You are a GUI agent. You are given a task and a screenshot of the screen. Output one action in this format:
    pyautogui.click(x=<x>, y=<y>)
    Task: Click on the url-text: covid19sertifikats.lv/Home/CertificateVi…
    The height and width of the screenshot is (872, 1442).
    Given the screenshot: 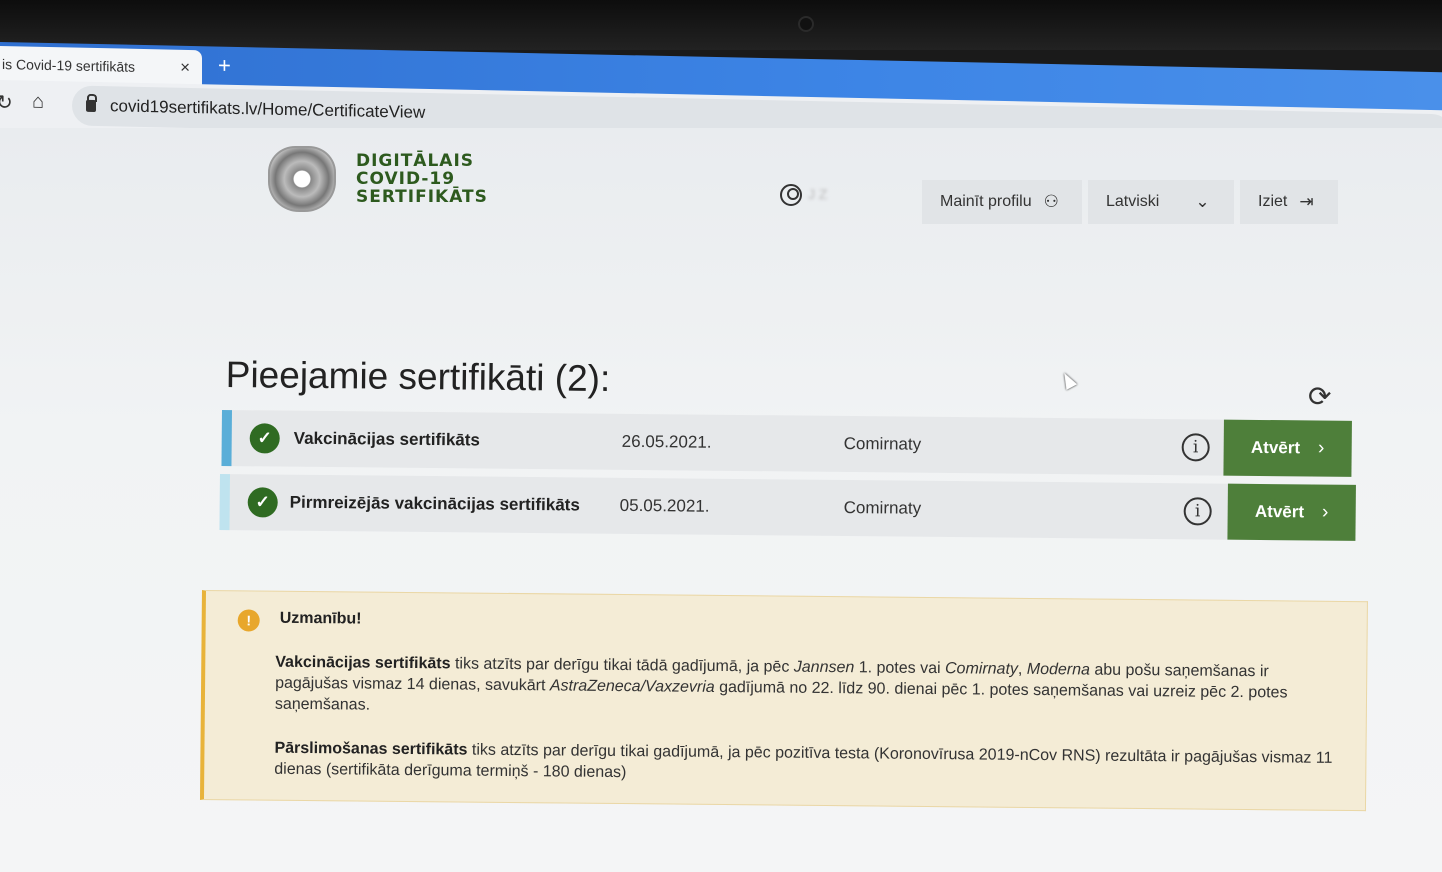 What is the action you would take?
    pyautogui.click(x=268, y=109)
    